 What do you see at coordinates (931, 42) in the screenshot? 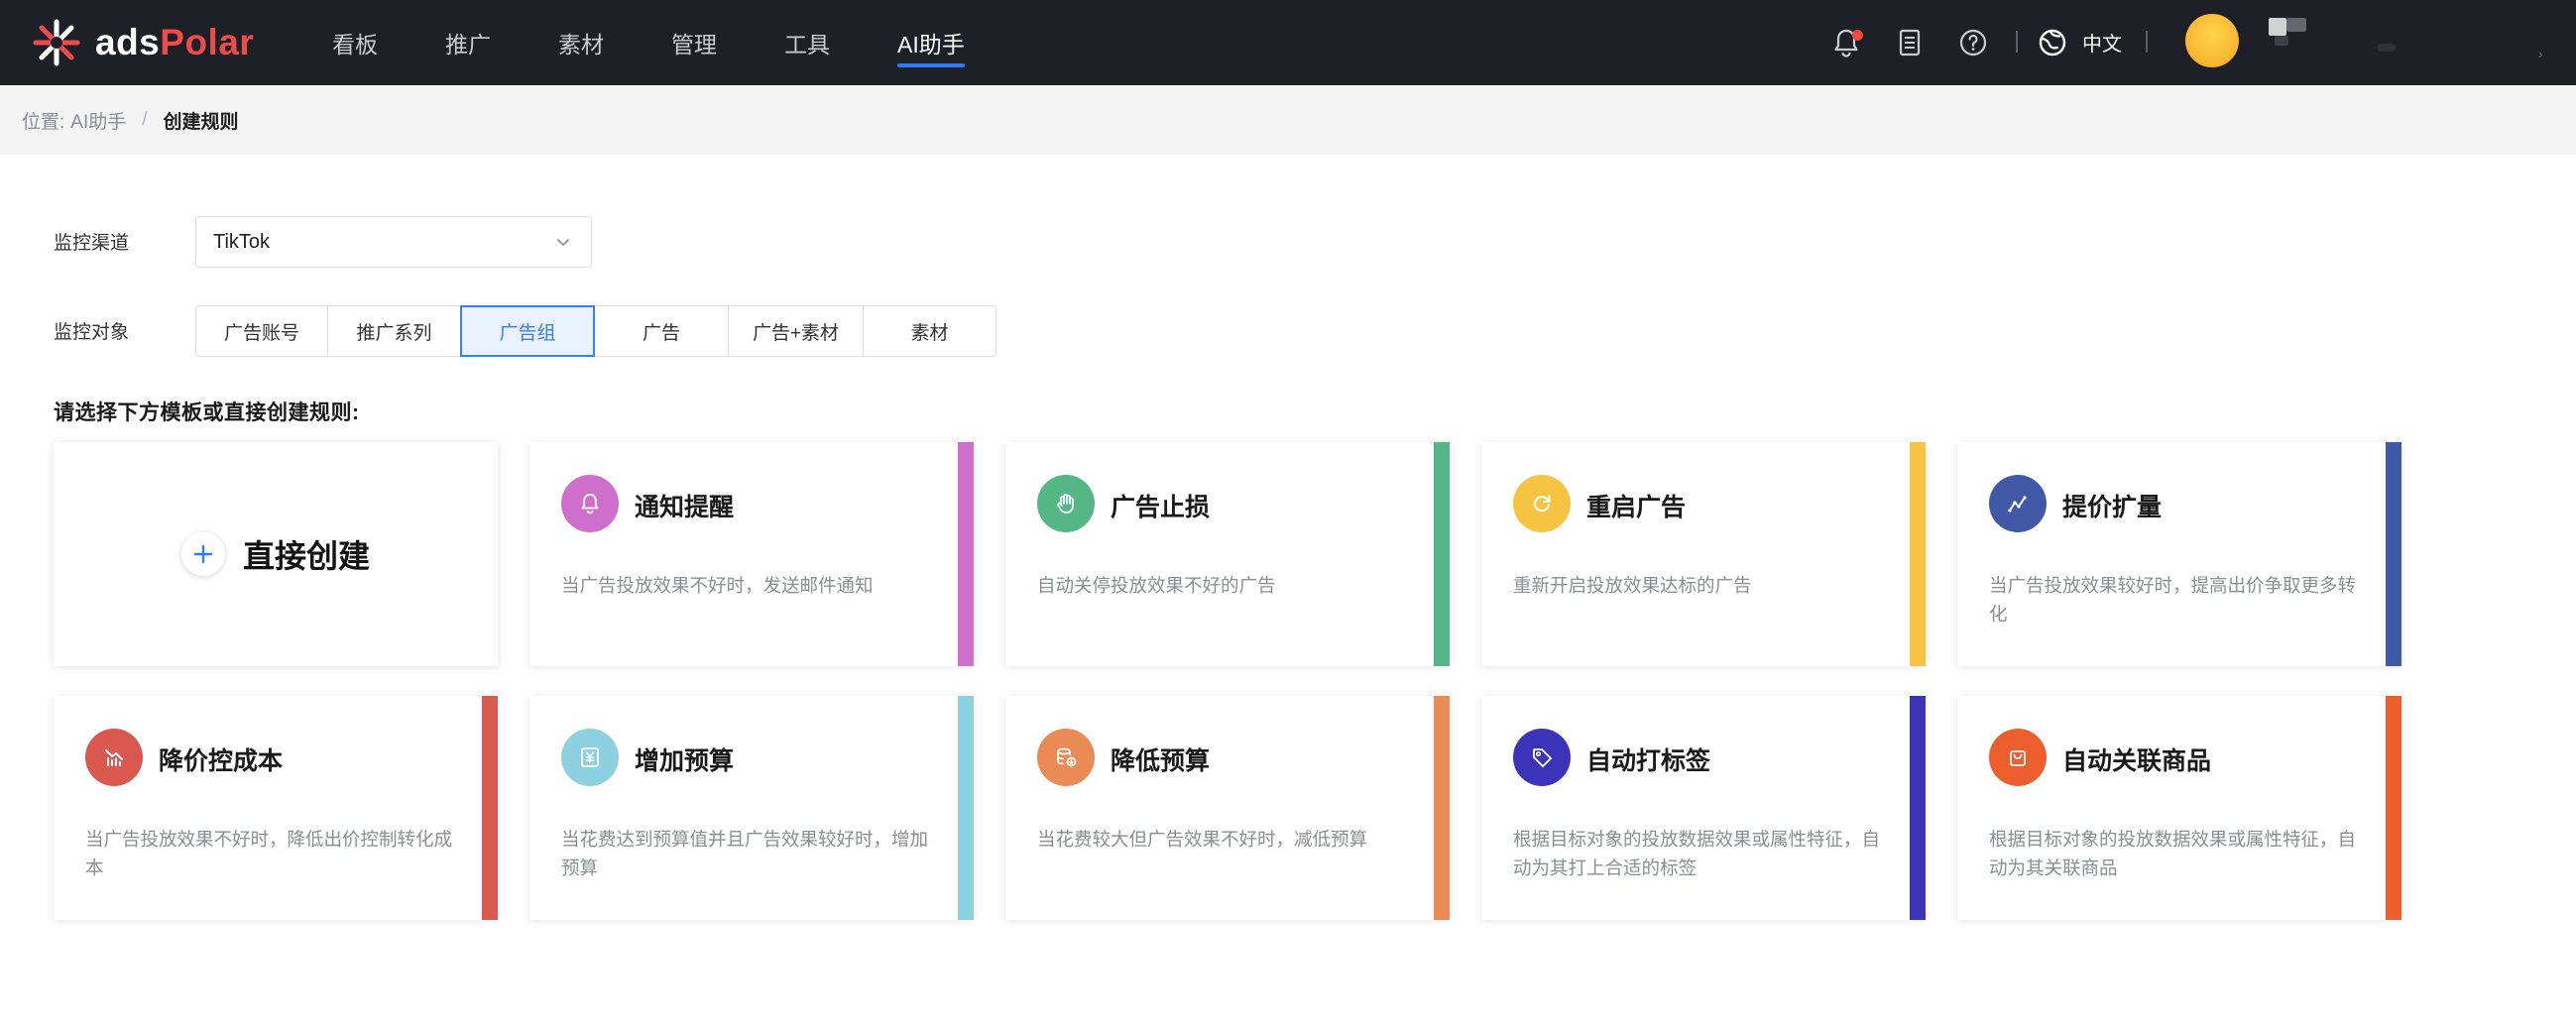
I see `nav-item-ai-assistant: AI助手` at bounding box center [931, 42].